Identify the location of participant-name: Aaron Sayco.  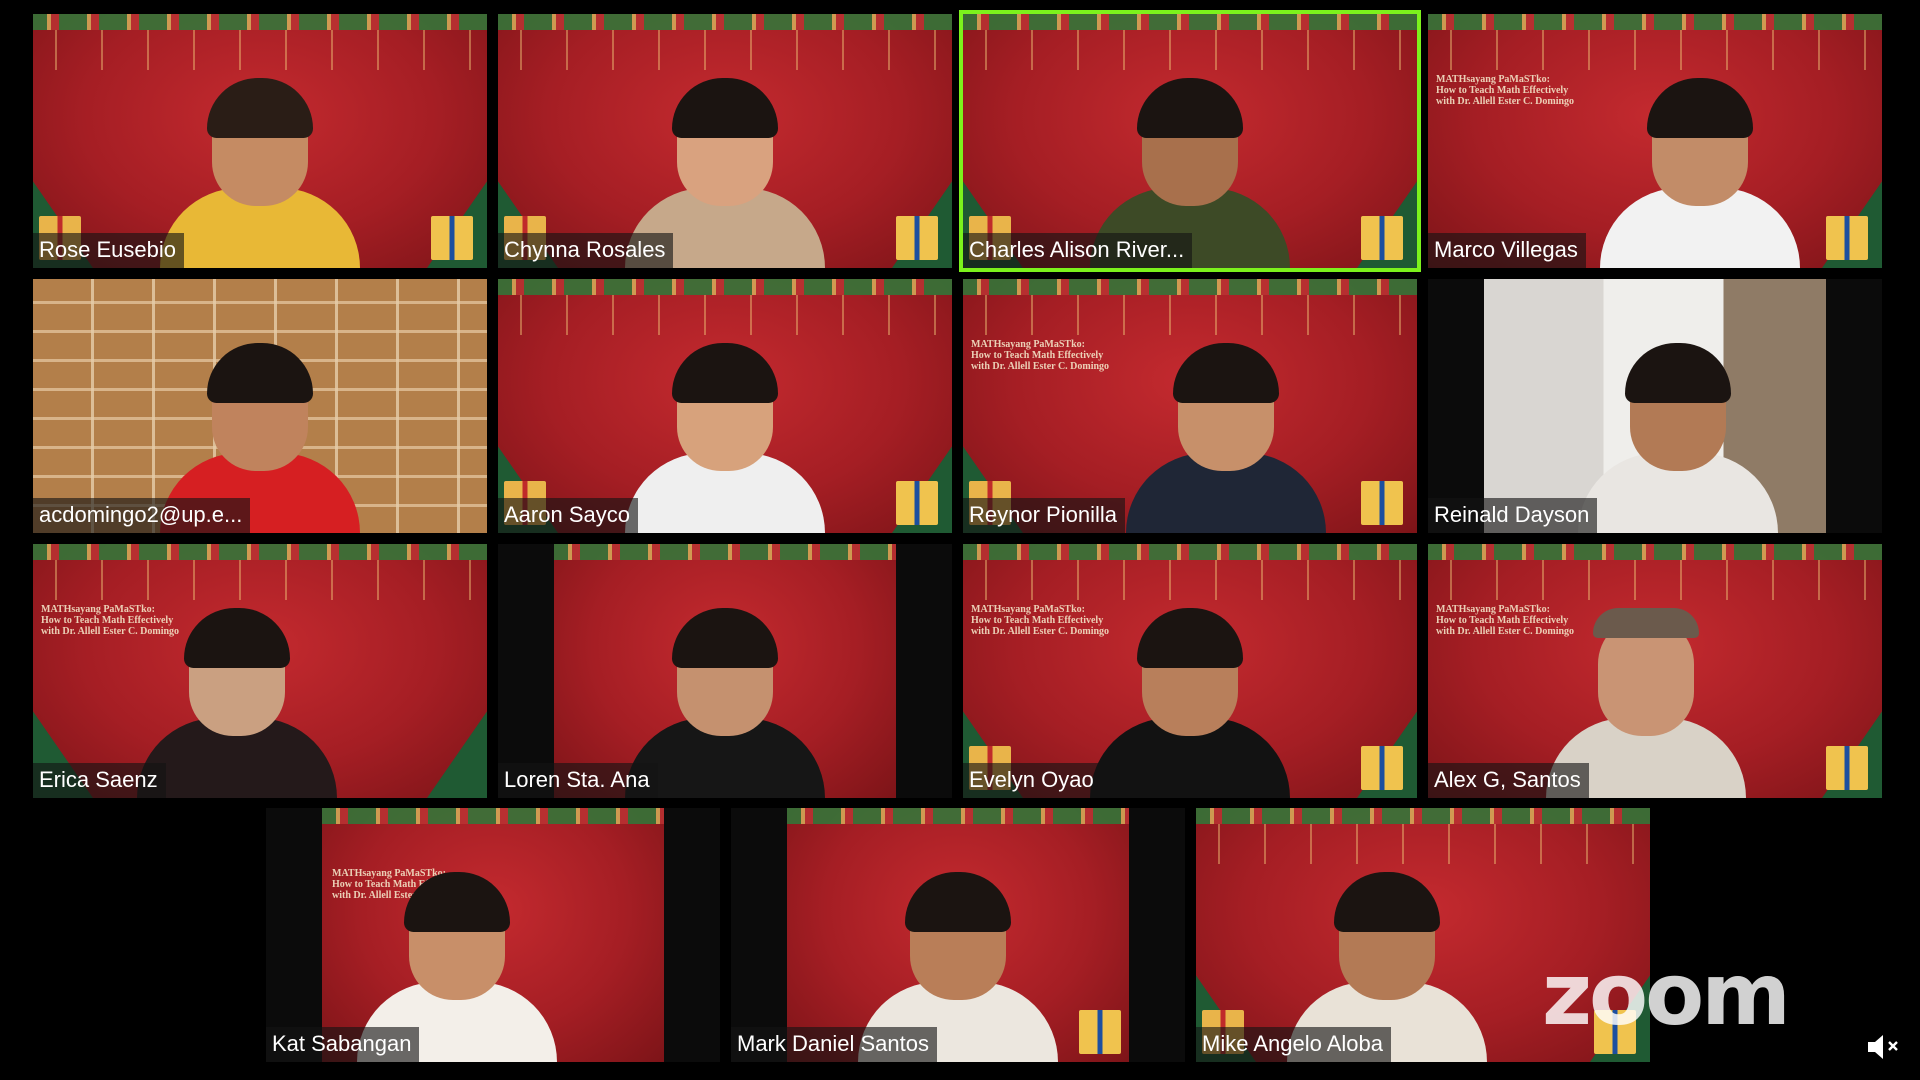
(568, 515).